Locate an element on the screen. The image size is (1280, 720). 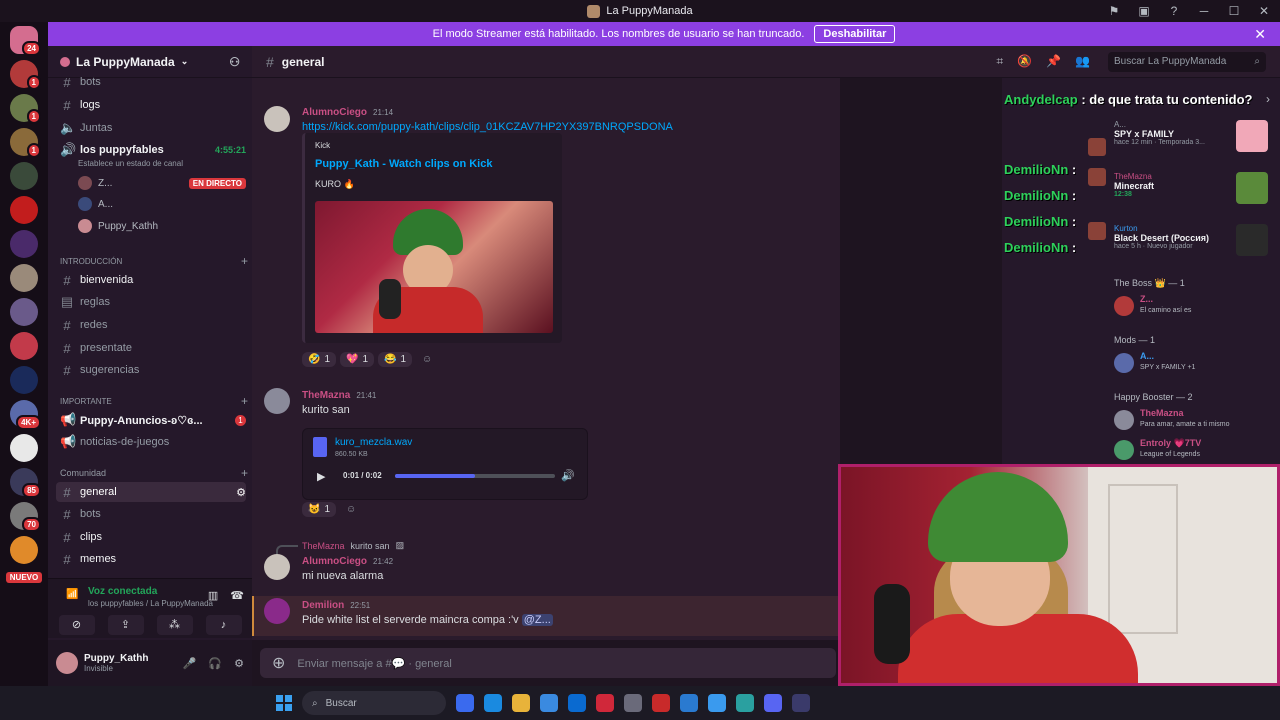
noise-icon: ▥ is located at coordinates (213, 595).